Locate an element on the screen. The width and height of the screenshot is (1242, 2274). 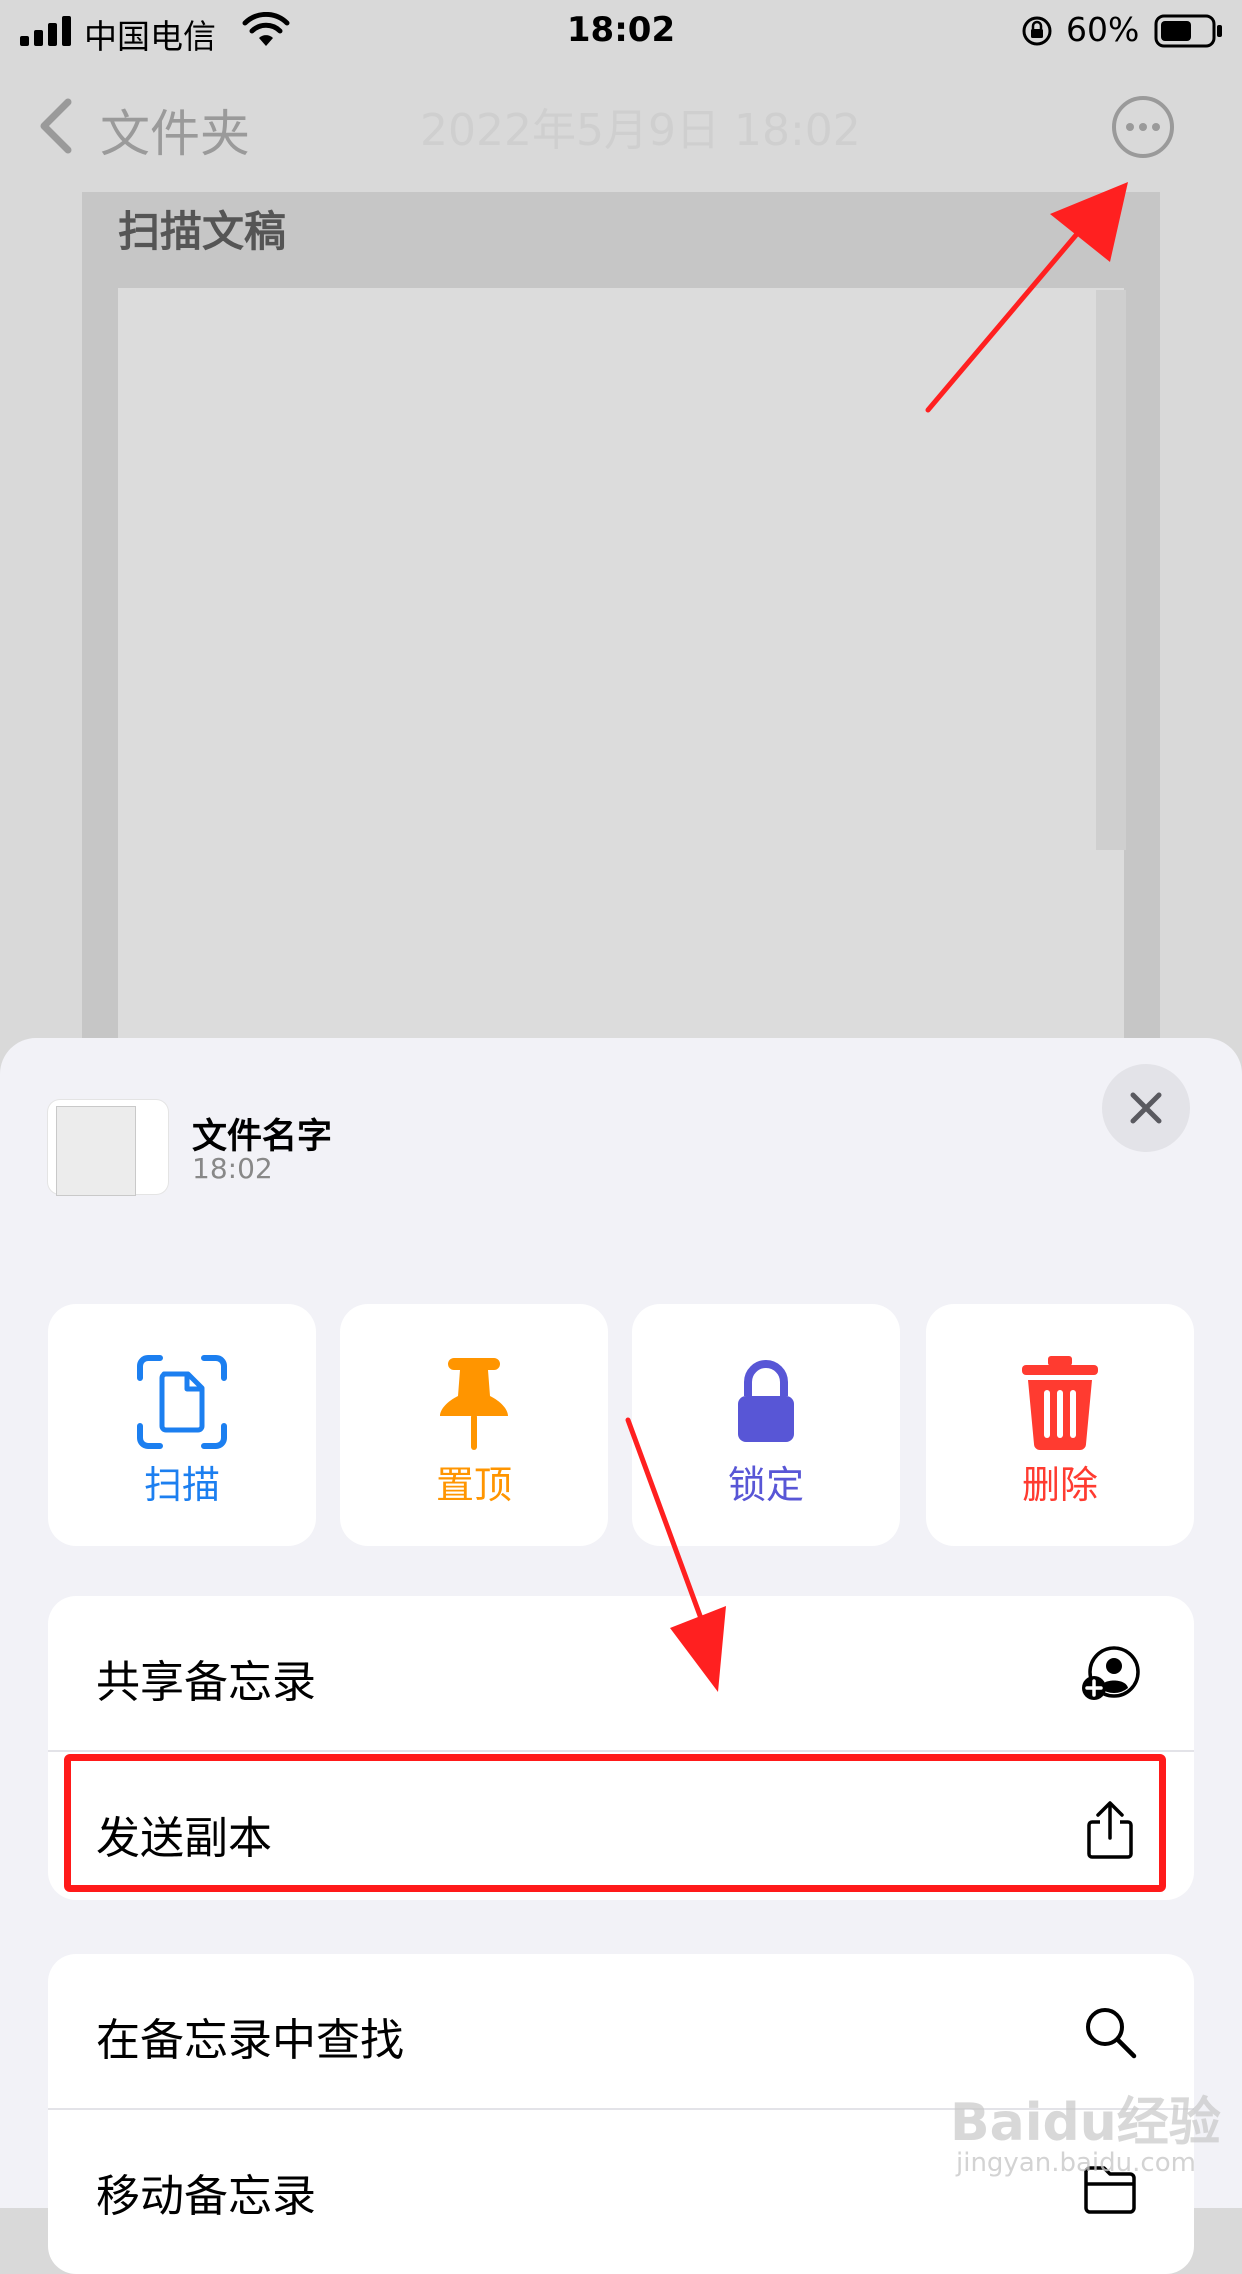
status-time: 18:02 is located at coordinates (621, 30).